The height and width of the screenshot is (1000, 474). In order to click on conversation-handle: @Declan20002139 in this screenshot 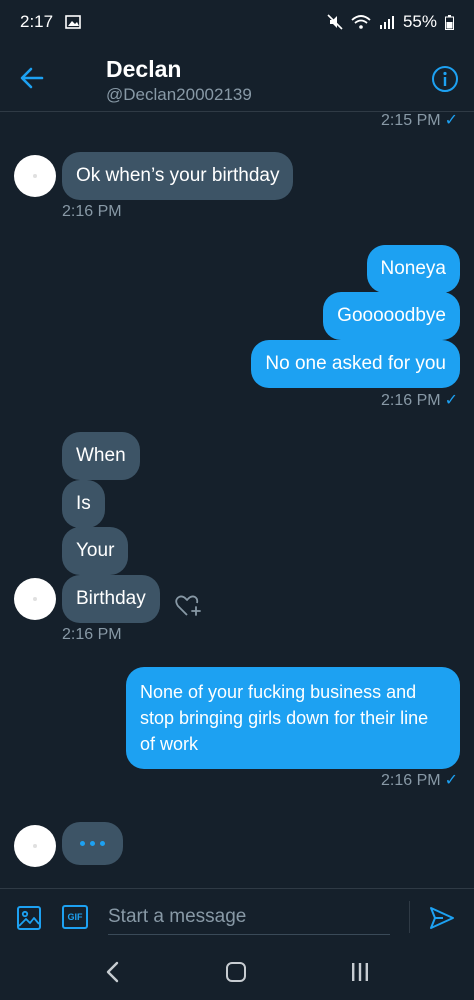, I will do `click(179, 95)`.